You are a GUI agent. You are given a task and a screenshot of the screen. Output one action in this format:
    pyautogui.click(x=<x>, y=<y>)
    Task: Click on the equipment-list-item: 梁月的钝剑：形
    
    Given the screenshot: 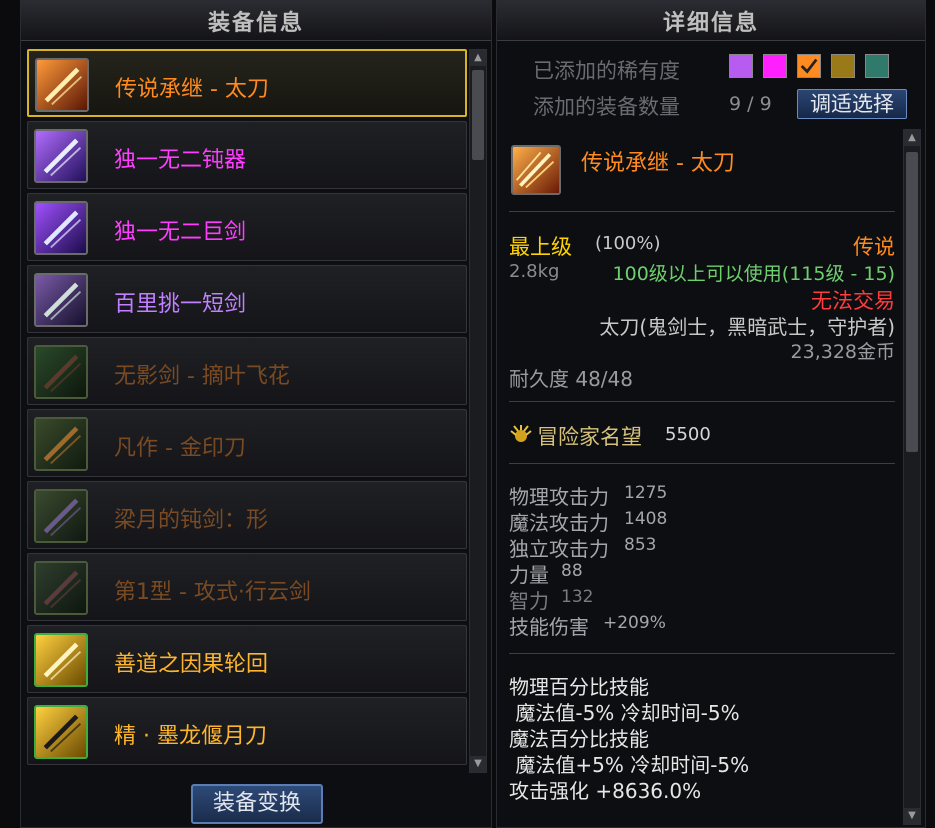 What is the action you would take?
    pyautogui.click(x=247, y=515)
    